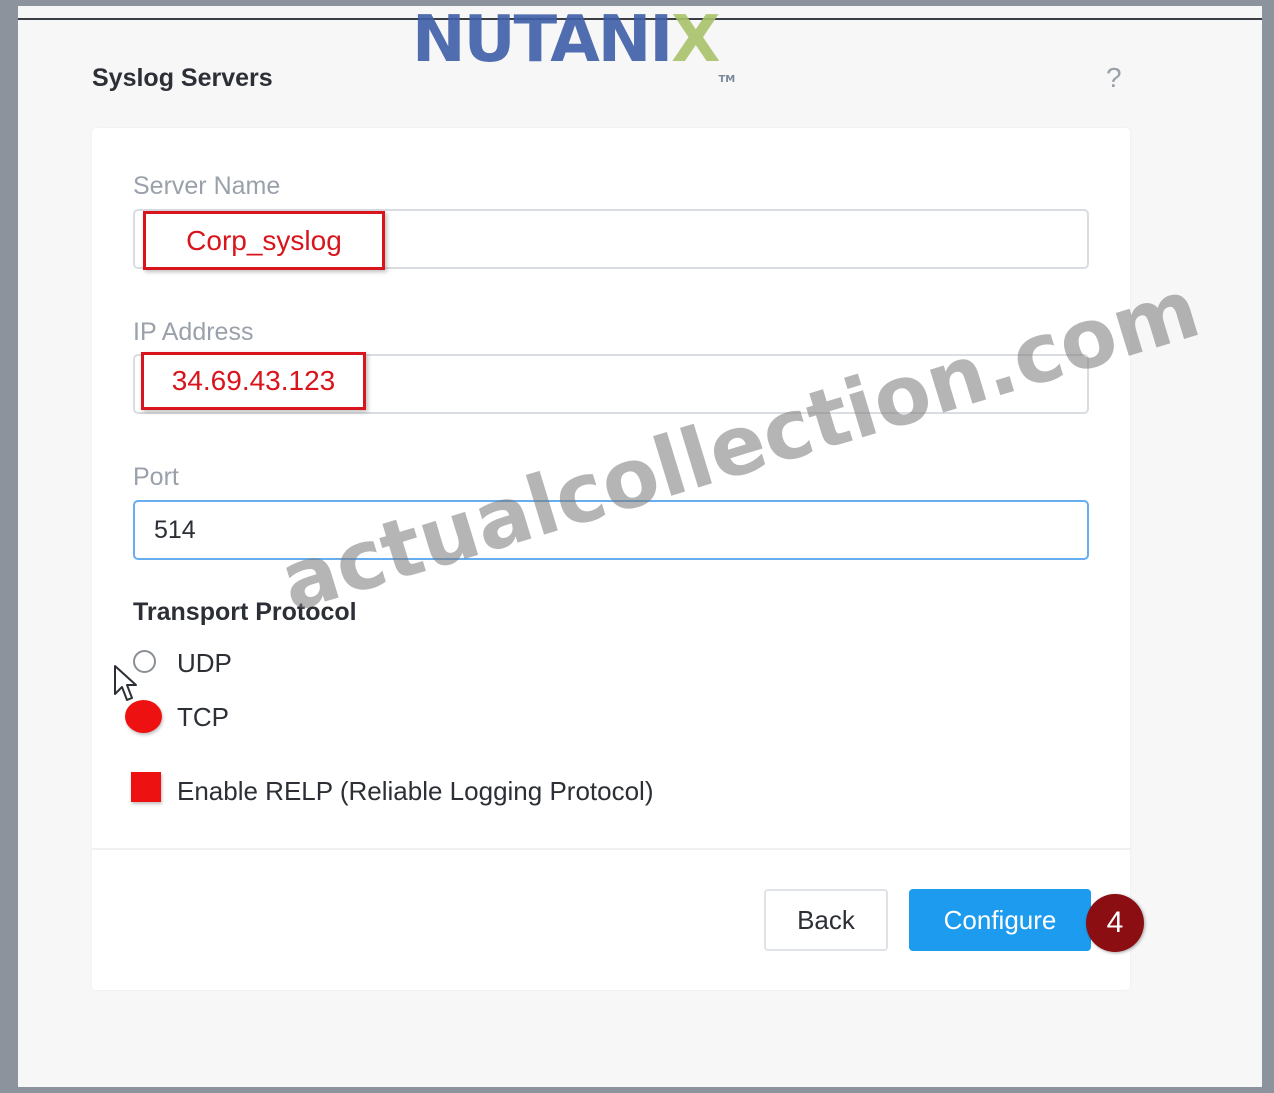 The width and height of the screenshot is (1274, 1093). I want to click on port-input, so click(611, 530).